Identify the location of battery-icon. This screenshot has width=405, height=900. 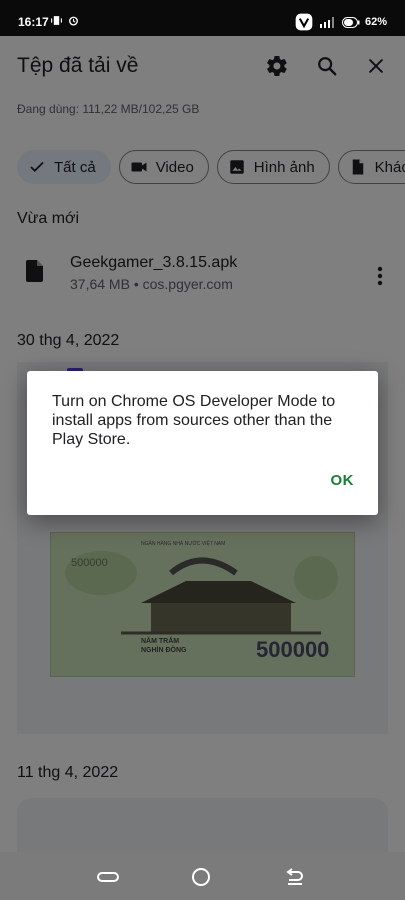
(350, 22).